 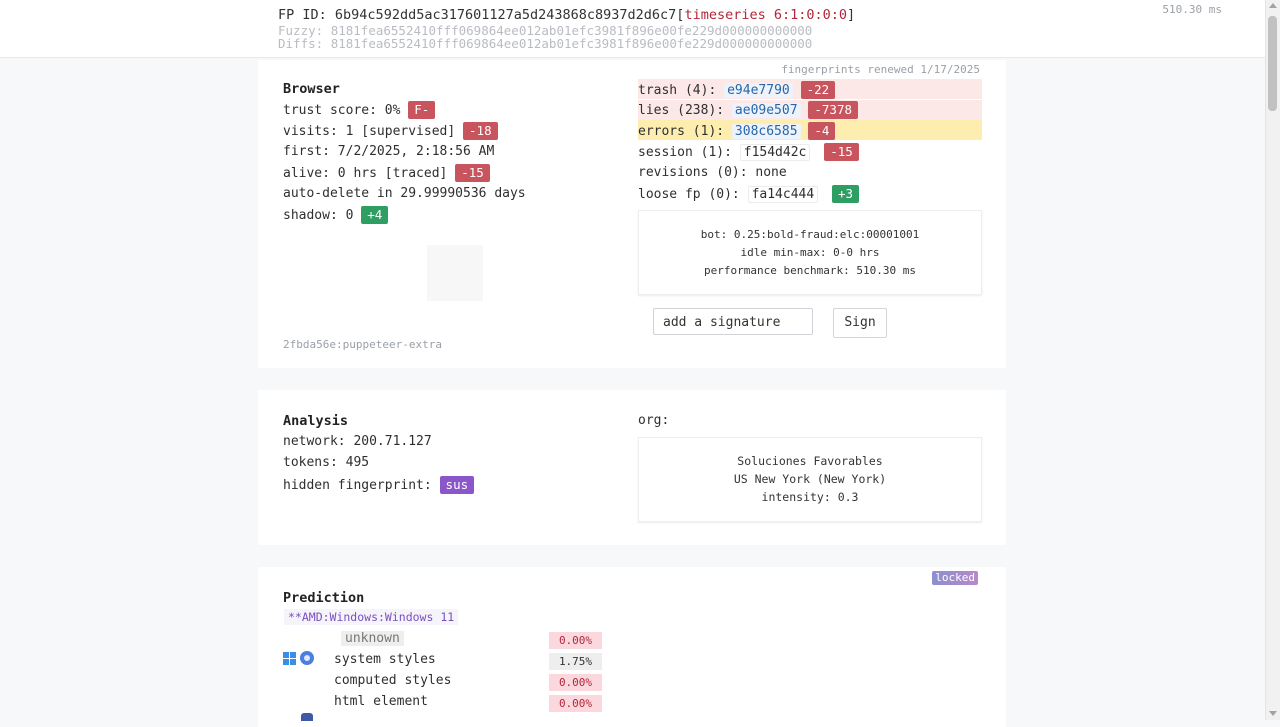 What do you see at coordinates (393, 680) in the screenshot?
I see `prediction-row-label: computed styles` at bounding box center [393, 680].